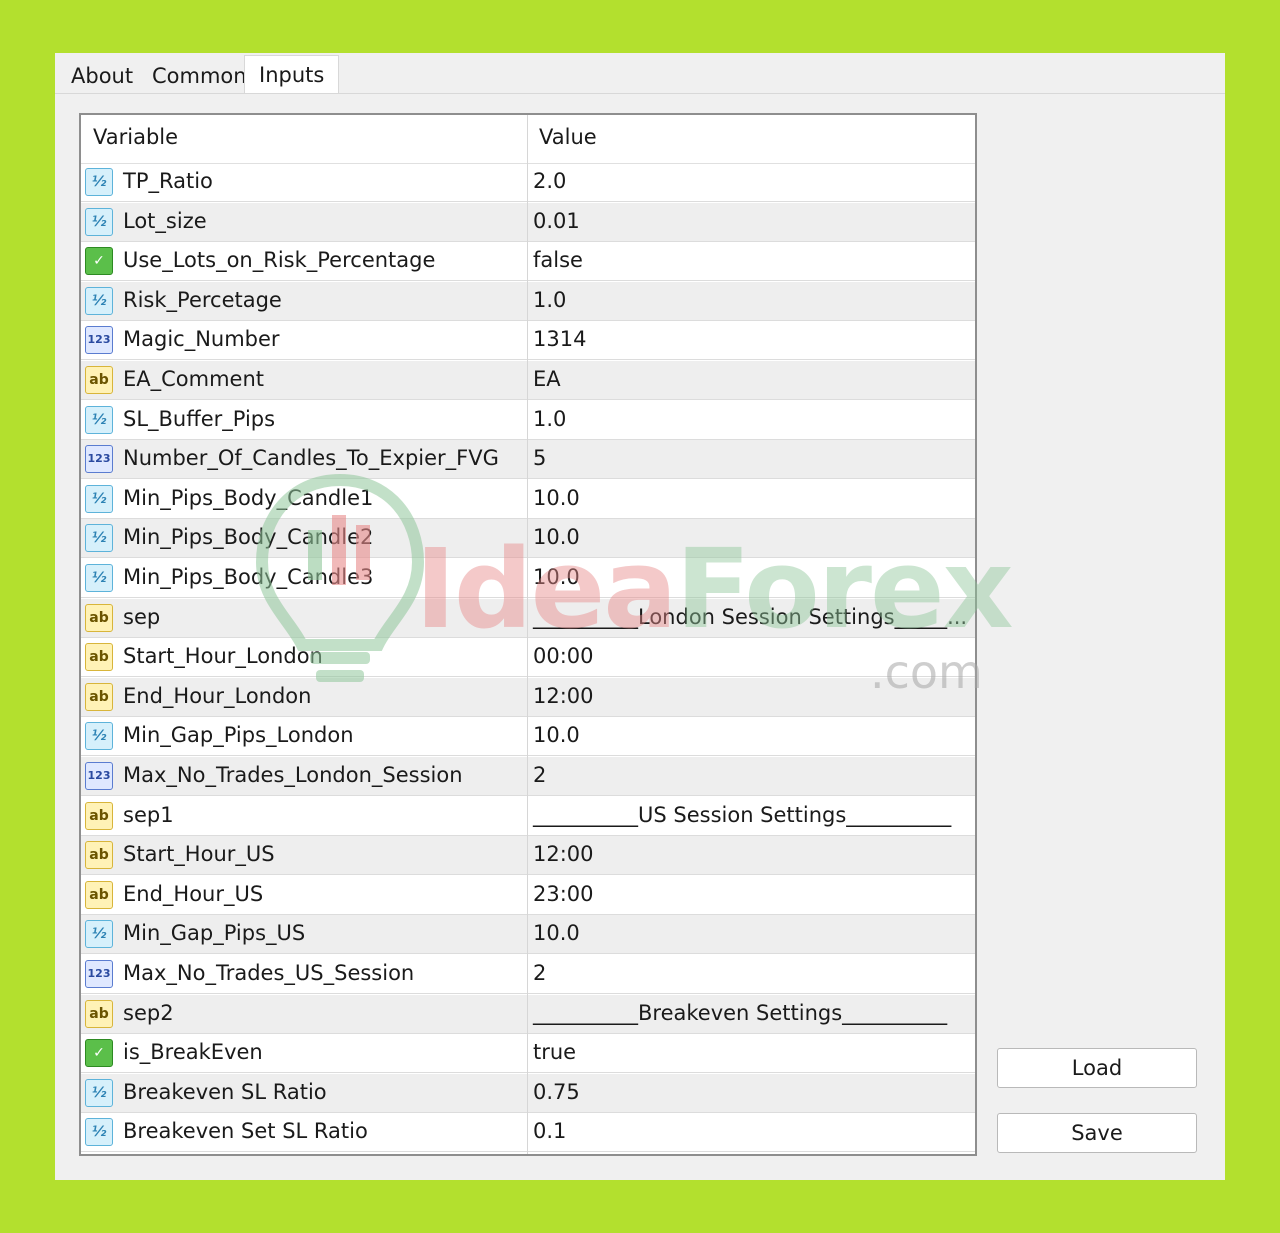 Image resolution: width=1280 pixels, height=1233 pixels. I want to click on variable-name: Breakeven Set SL Ratio, so click(245, 1131).